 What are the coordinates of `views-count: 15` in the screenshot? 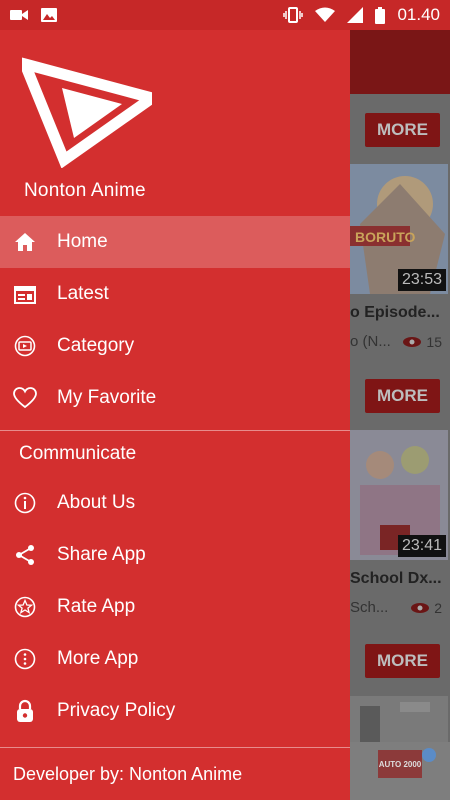 It's located at (434, 342).